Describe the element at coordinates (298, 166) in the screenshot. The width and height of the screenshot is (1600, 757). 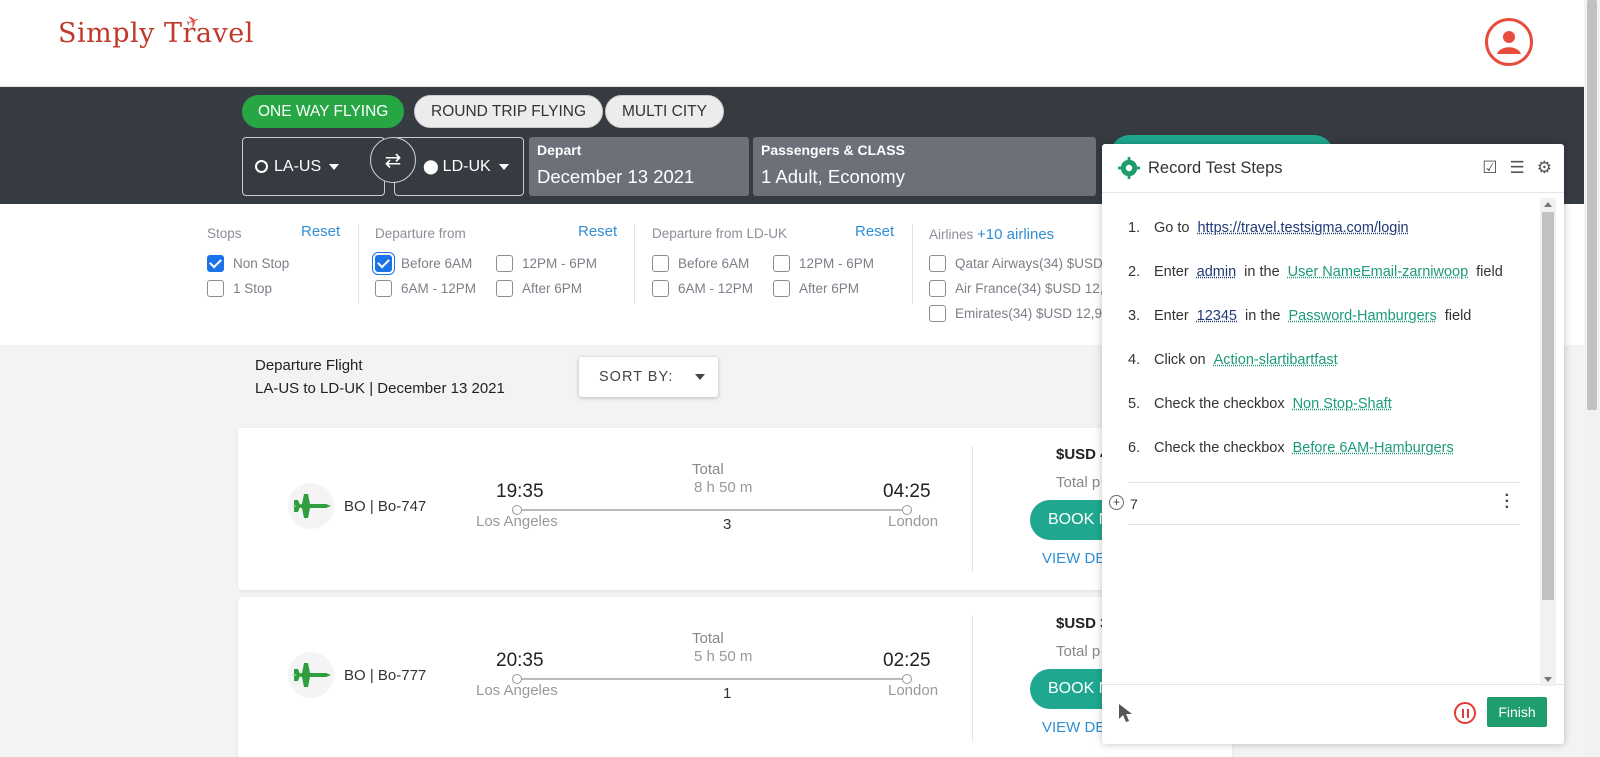
I see `from-value: LA-US` at that location.